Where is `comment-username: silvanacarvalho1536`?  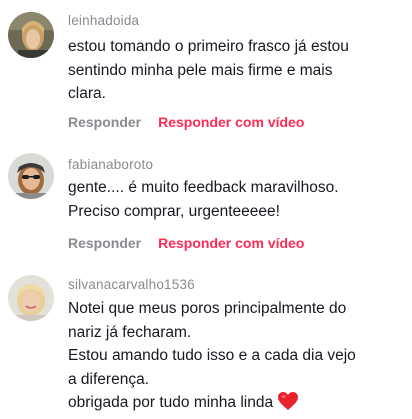 comment-username: silvanacarvalho1536 is located at coordinates (131, 284).